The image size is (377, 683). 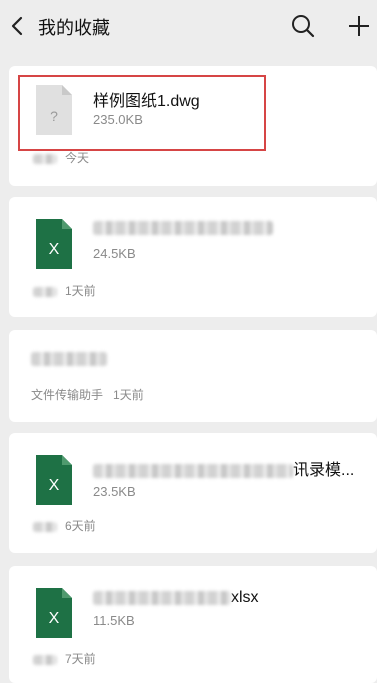 What do you see at coordinates (64, 525) in the screenshot?
I see `item-meta: 6天前` at bounding box center [64, 525].